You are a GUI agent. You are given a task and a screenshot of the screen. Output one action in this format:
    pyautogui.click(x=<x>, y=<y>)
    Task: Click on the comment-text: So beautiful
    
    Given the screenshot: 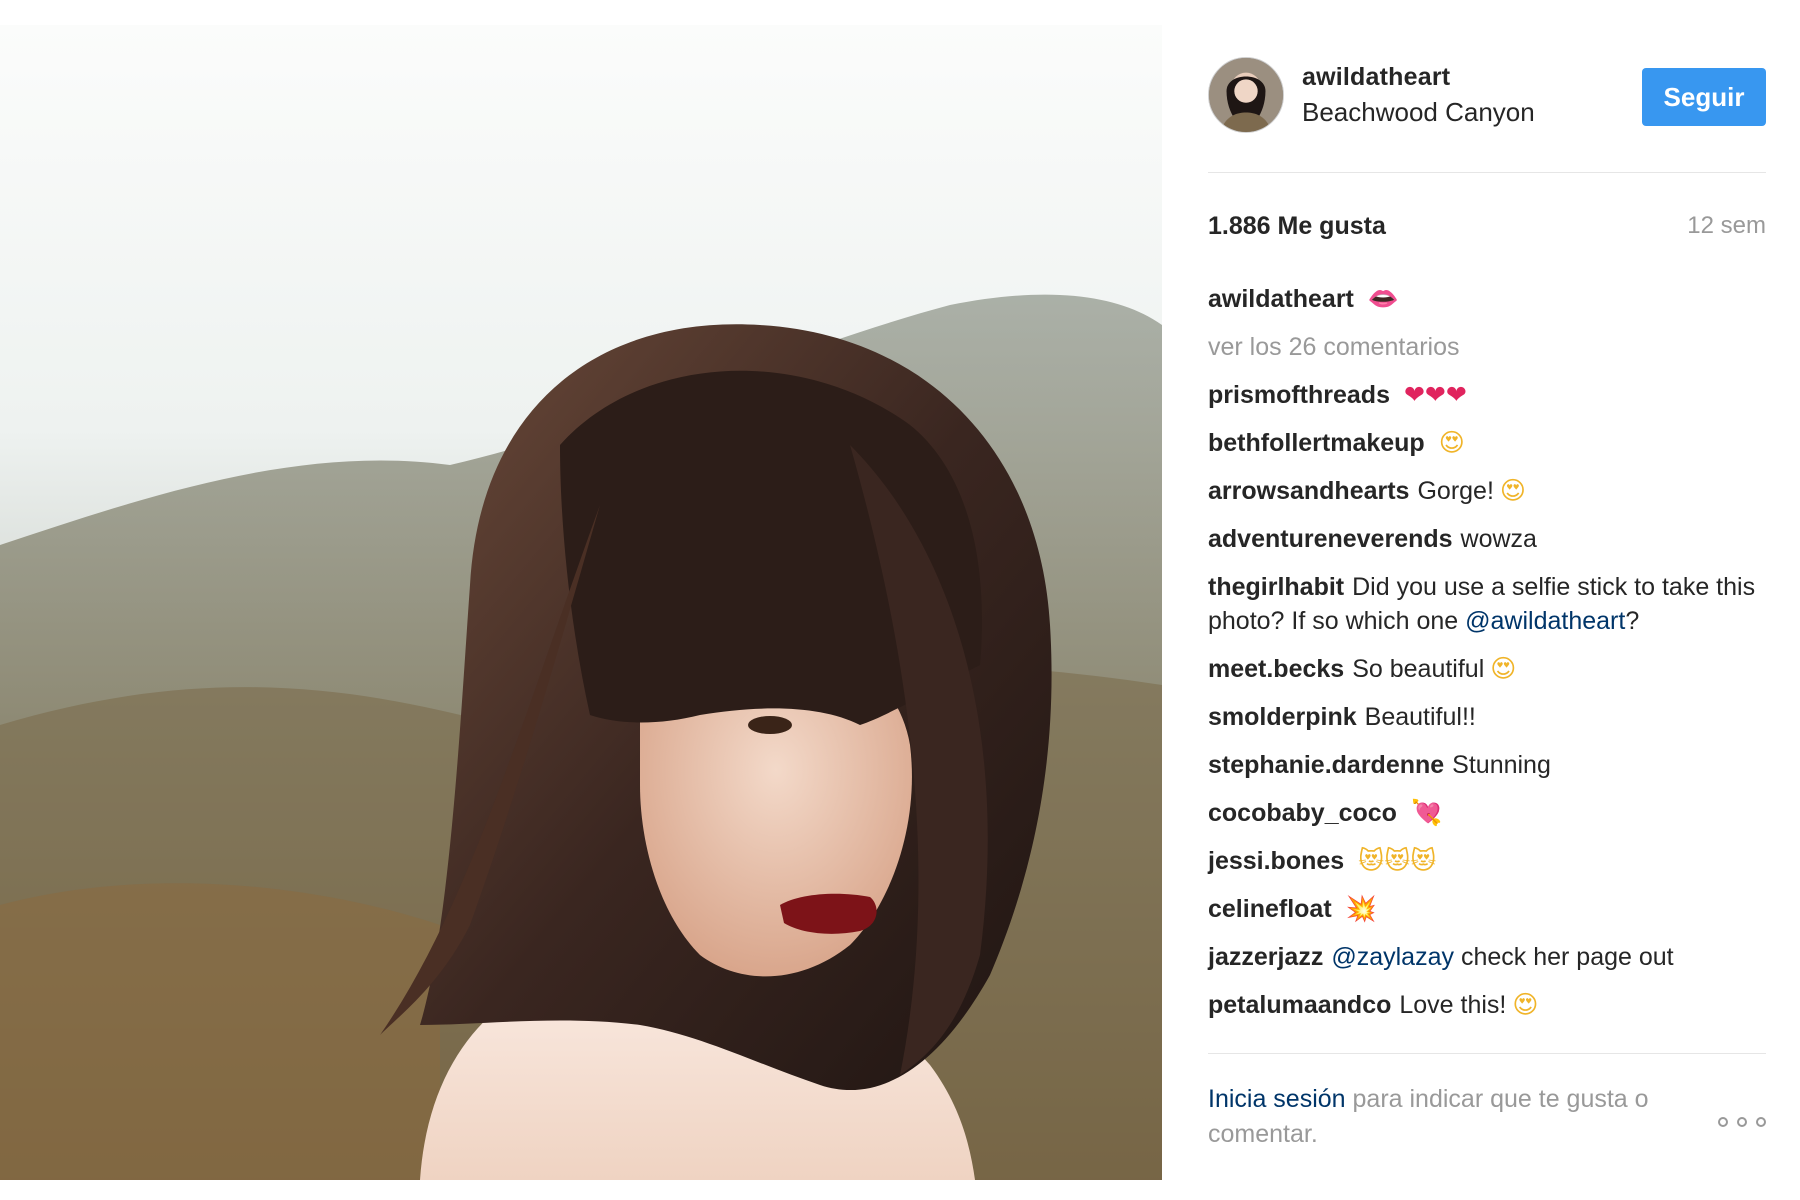 What is the action you would take?
    pyautogui.click(x=1418, y=669)
    